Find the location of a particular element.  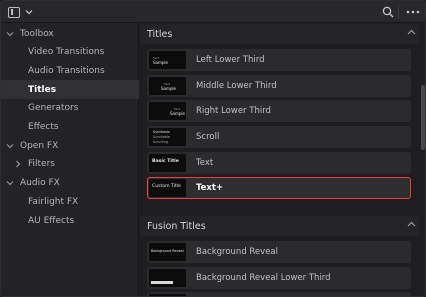

search-icon is located at coordinates (388, 12).